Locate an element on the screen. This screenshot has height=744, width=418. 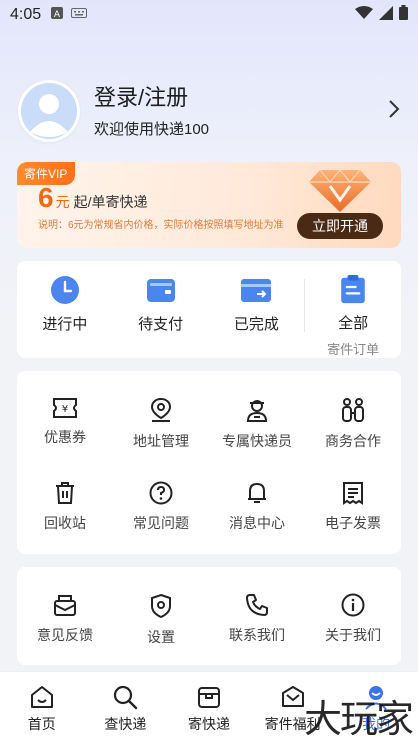
vip-price-unit: 元 is located at coordinates (62, 202).